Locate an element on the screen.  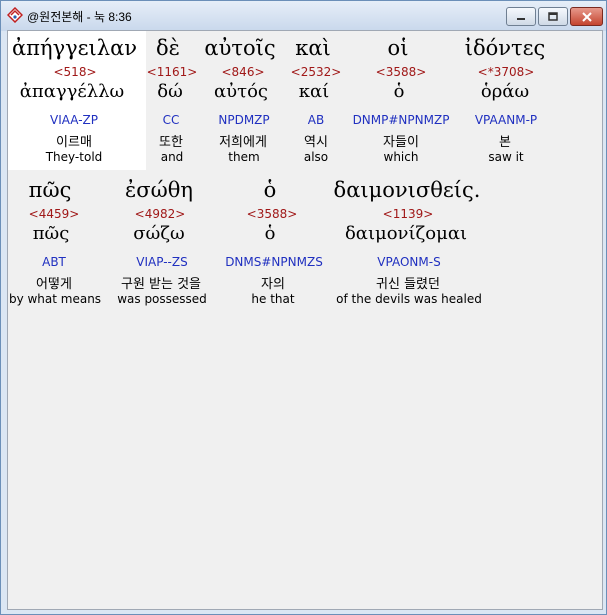
english-gloss: them is located at coordinates (244, 157).